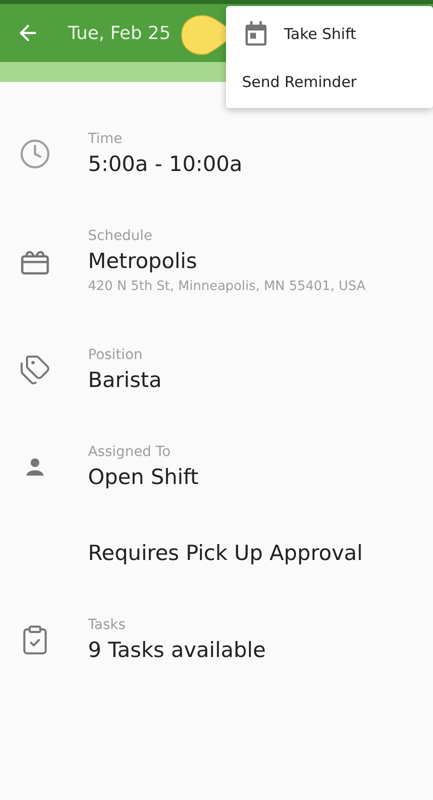  Describe the element at coordinates (165, 164) in the screenshot. I see `field-value: 5:00a - 10:00a` at that location.